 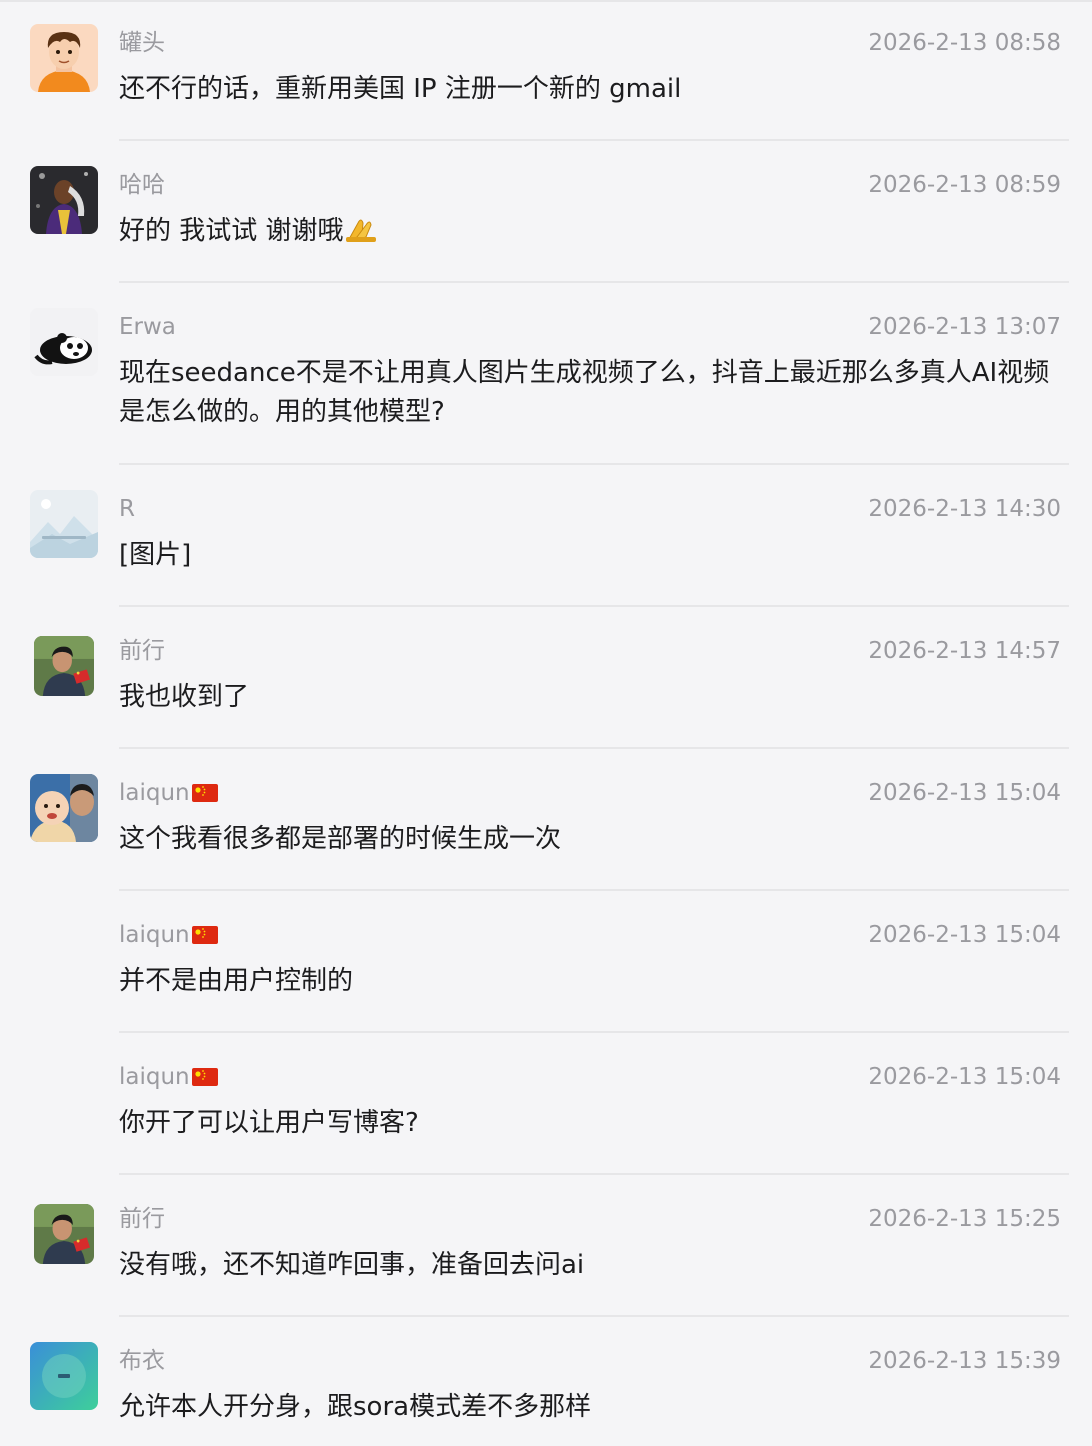 What do you see at coordinates (964, 43) in the screenshot?
I see `message-timestamp: 2026-2-13 08:58` at bounding box center [964, 43].